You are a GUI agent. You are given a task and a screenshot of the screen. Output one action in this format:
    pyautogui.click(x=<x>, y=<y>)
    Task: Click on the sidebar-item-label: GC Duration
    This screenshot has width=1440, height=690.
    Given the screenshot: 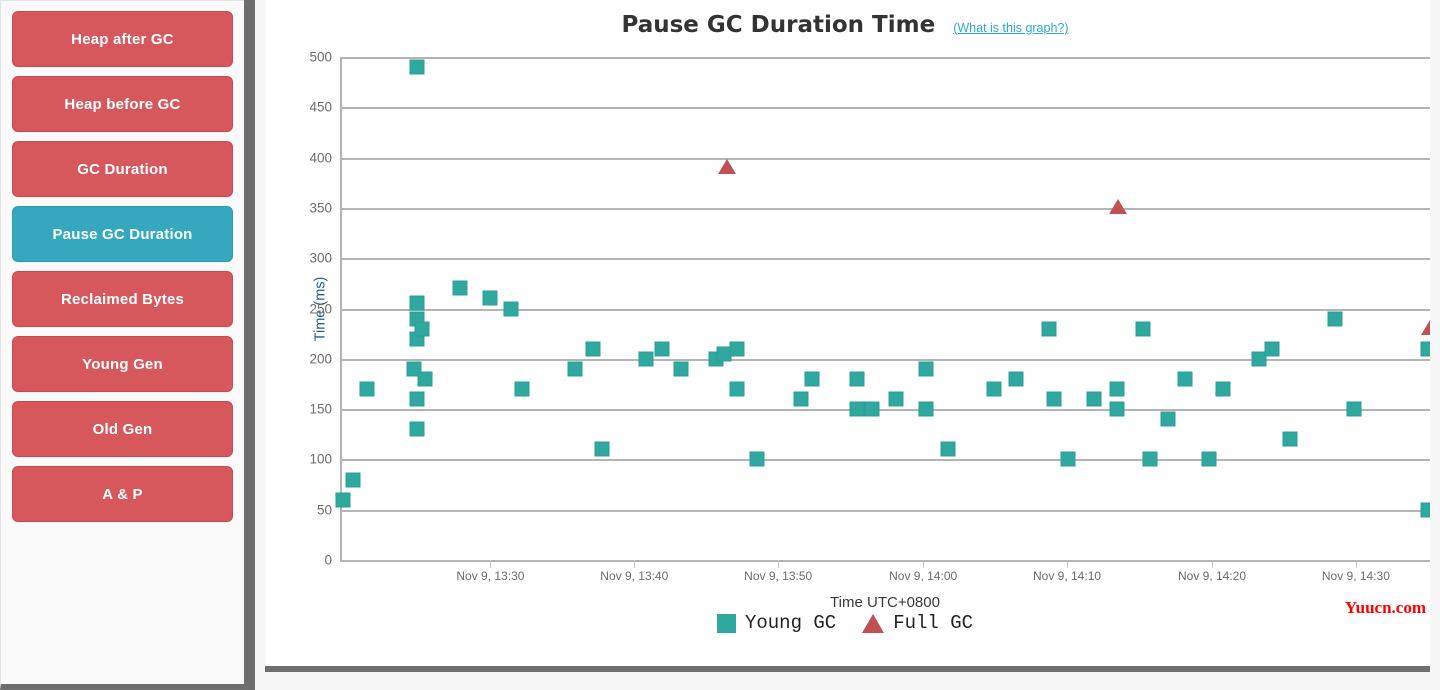 What is the action you would take?
    pyautogui.click(x=122, y=169)
    